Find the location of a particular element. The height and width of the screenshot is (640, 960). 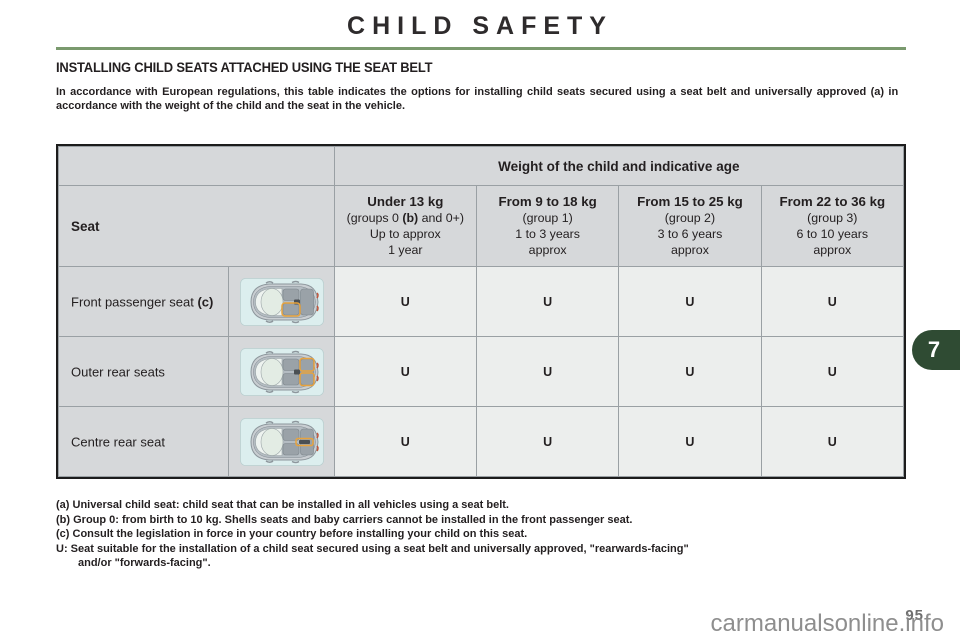

footnote-u-line2: and/or "forwards-facing". is located at coordinates (144, 563).